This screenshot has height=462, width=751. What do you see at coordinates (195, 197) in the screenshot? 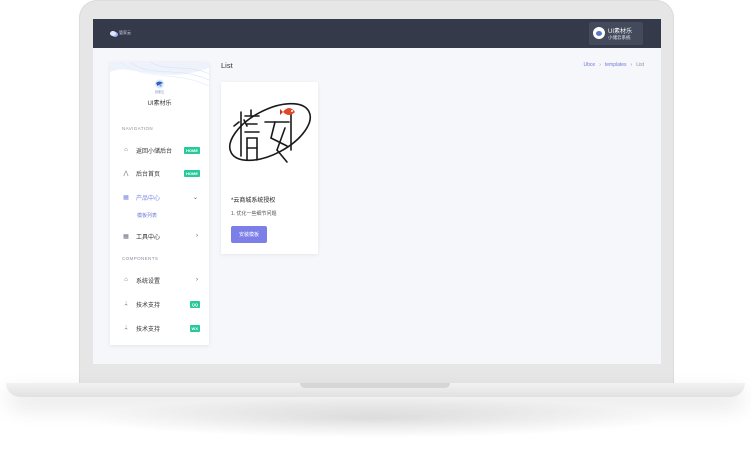
I see `chevron-down-icon: ⌄` at bounding box center [195, 197].